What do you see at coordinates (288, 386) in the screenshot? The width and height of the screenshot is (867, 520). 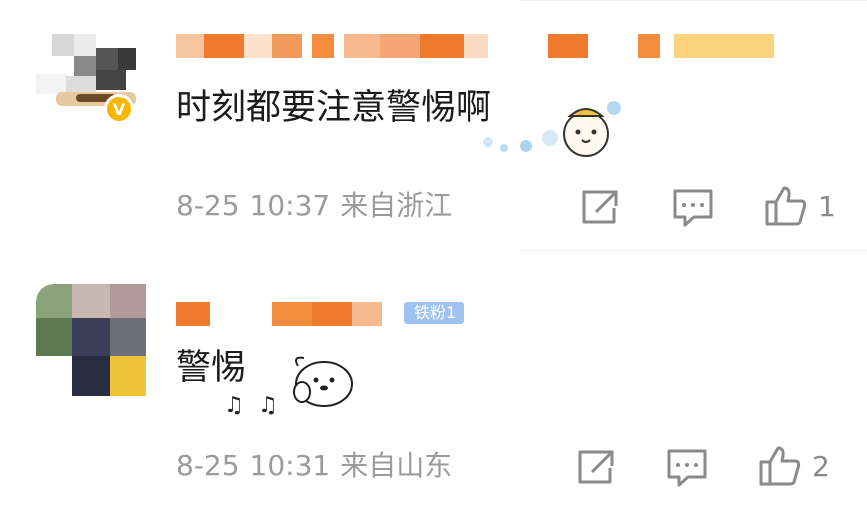 I see `sticker: ♫ ♫` at bounding box center [288, 386].